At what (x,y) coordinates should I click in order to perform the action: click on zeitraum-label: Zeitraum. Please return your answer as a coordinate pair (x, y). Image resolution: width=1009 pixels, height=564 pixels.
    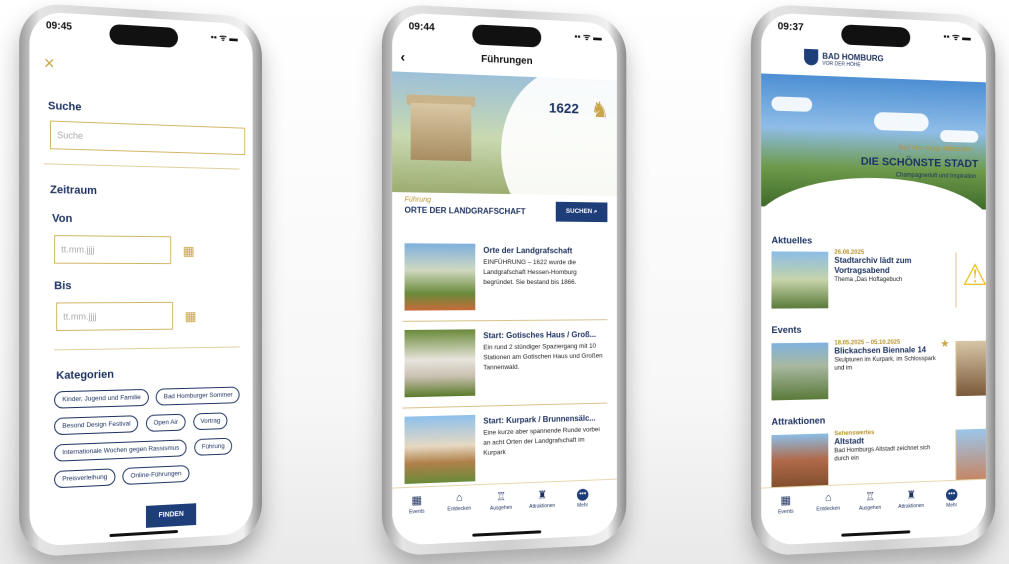
    Looking at the image, I should click on (73, 190).